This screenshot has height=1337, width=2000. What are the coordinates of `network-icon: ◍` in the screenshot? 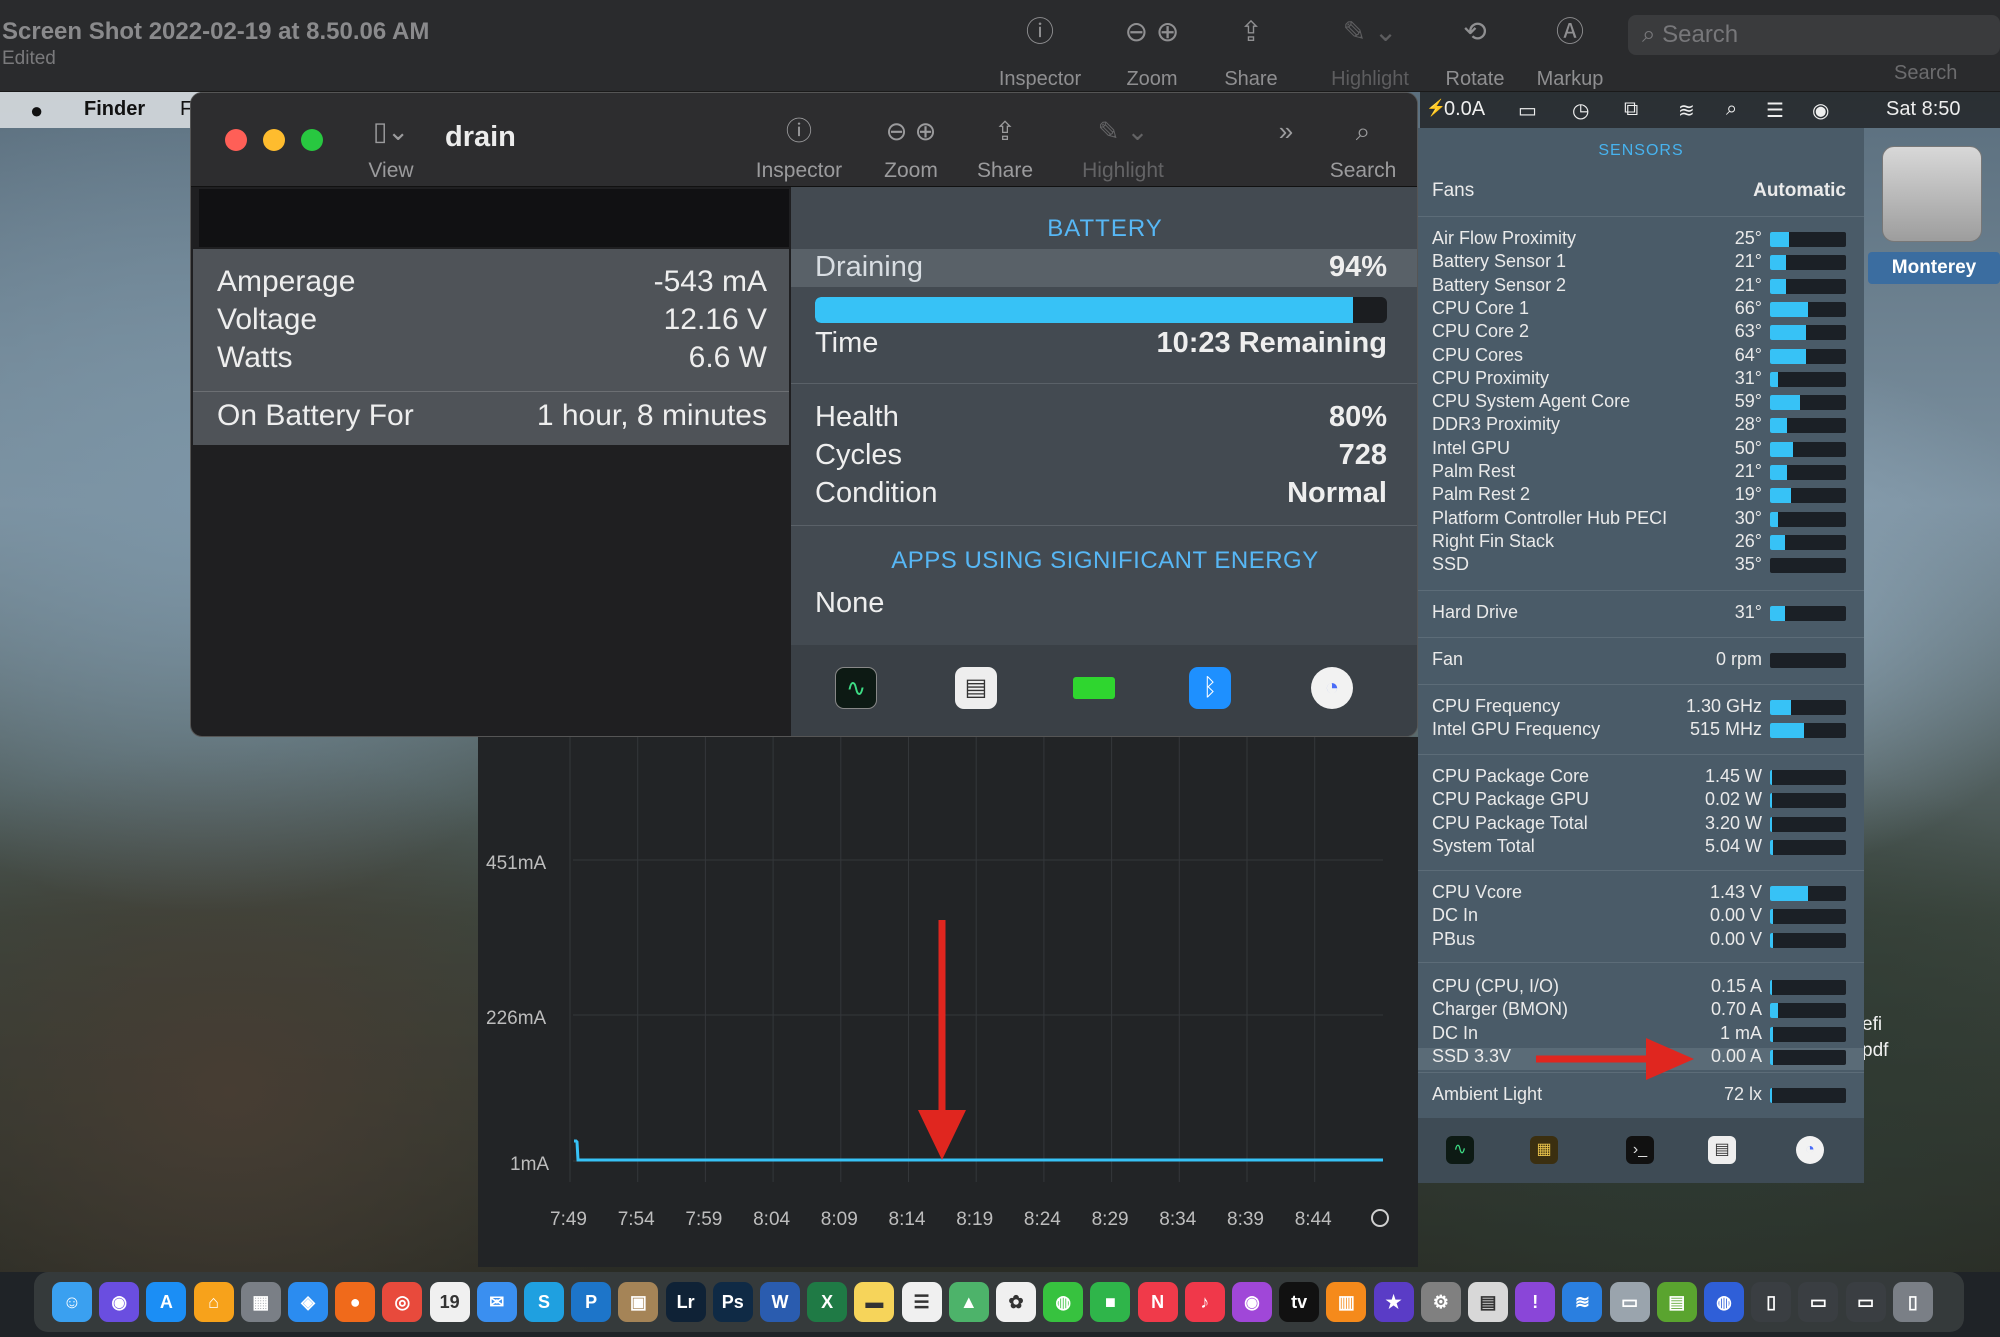 It's located at (1724, 1302).